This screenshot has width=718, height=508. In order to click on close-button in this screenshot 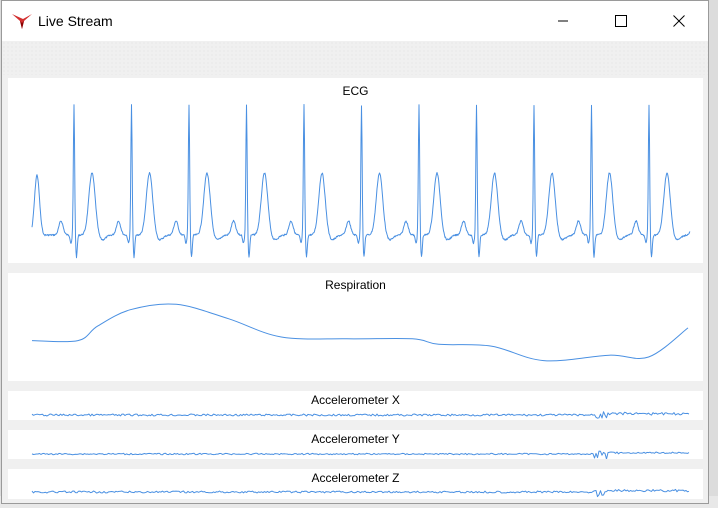, I will do `click(679, 21)`.